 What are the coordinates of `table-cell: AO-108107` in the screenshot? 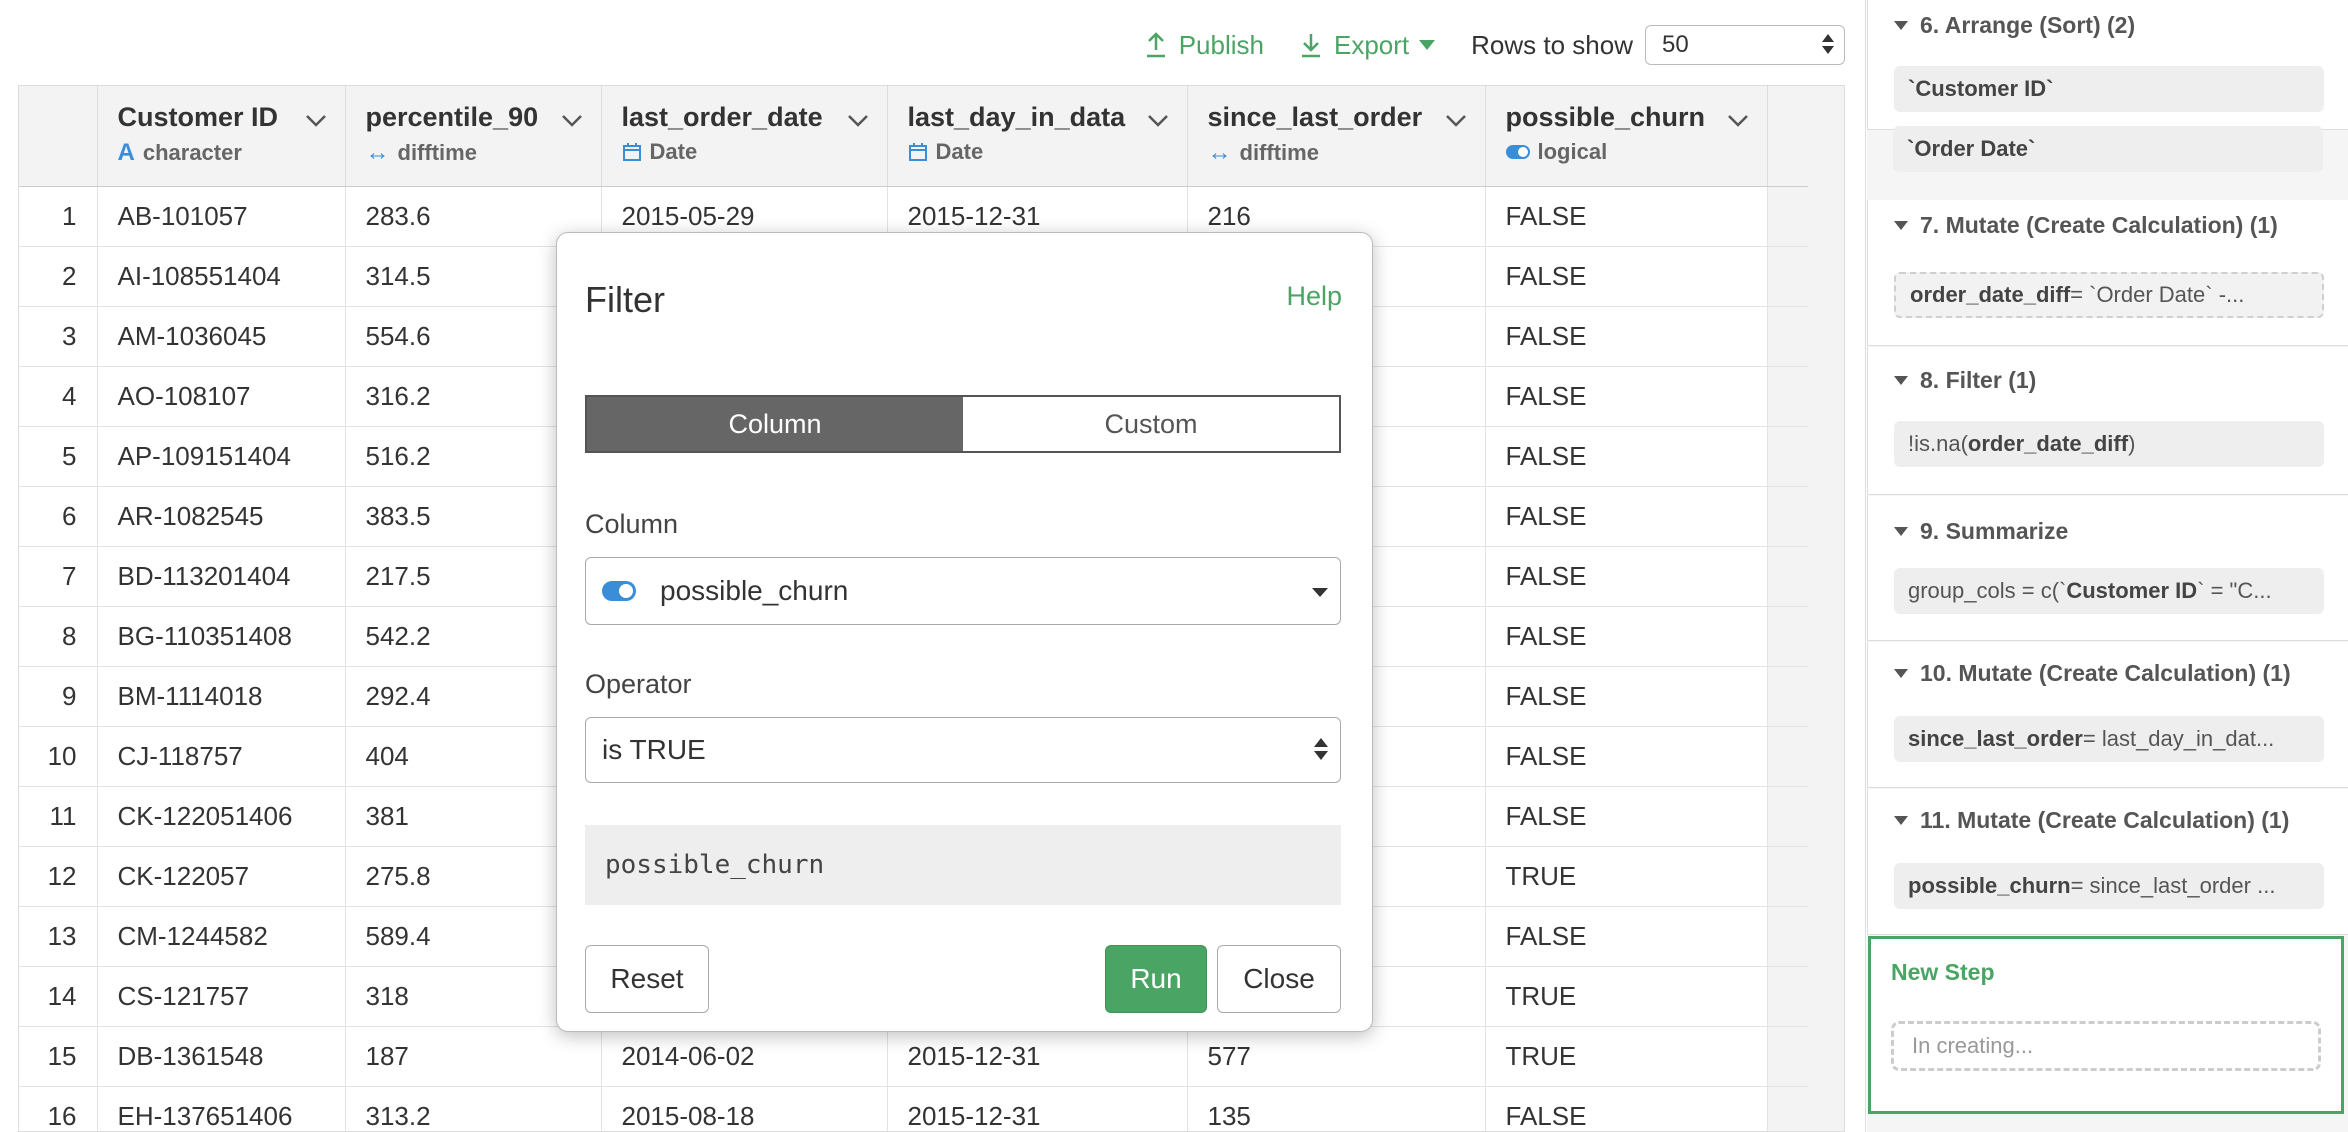 It's located at (221, 396).